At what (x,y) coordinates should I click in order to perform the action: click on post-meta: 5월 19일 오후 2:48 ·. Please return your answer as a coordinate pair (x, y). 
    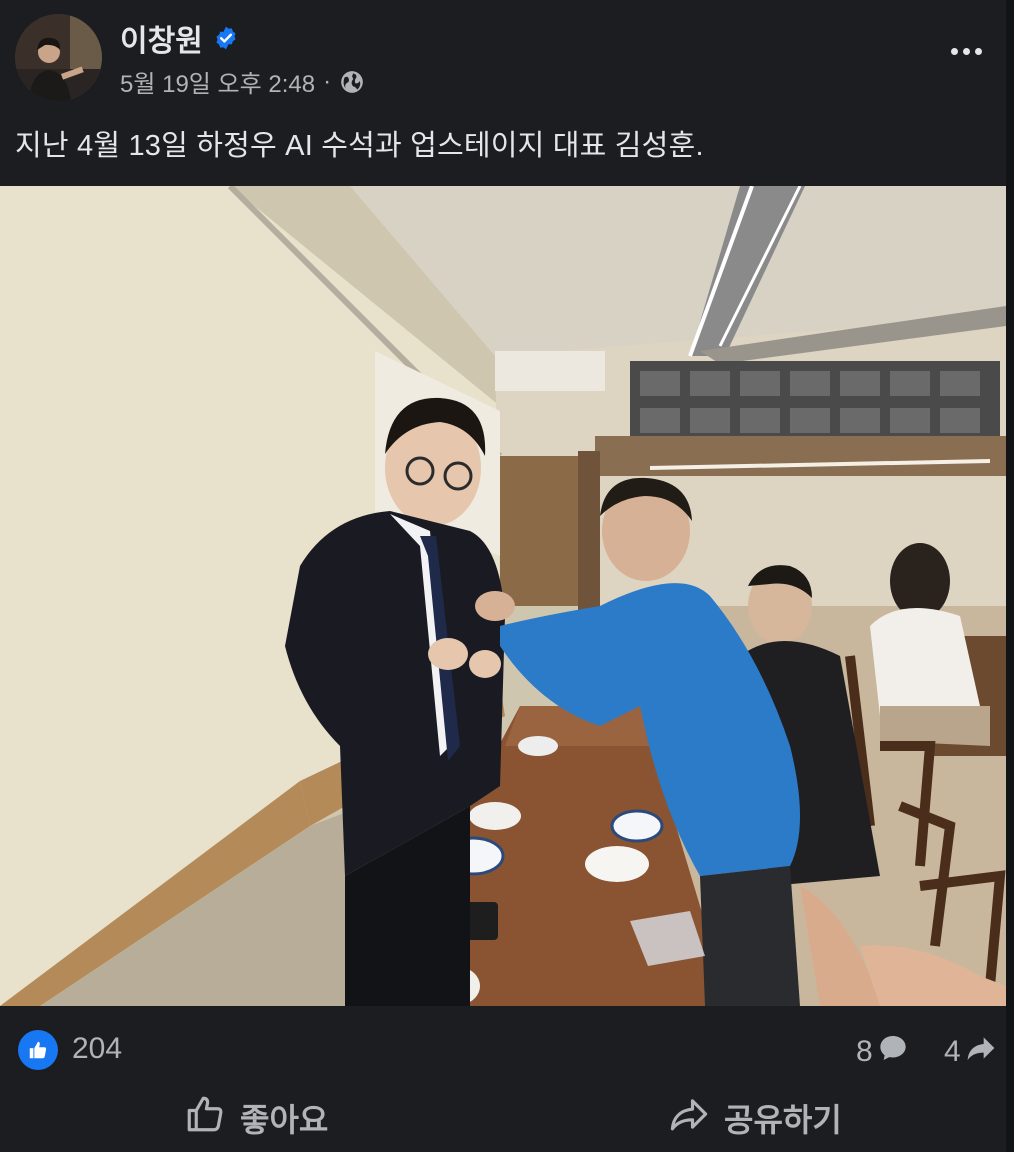
    Looking at the image, I should click on (242, 81).